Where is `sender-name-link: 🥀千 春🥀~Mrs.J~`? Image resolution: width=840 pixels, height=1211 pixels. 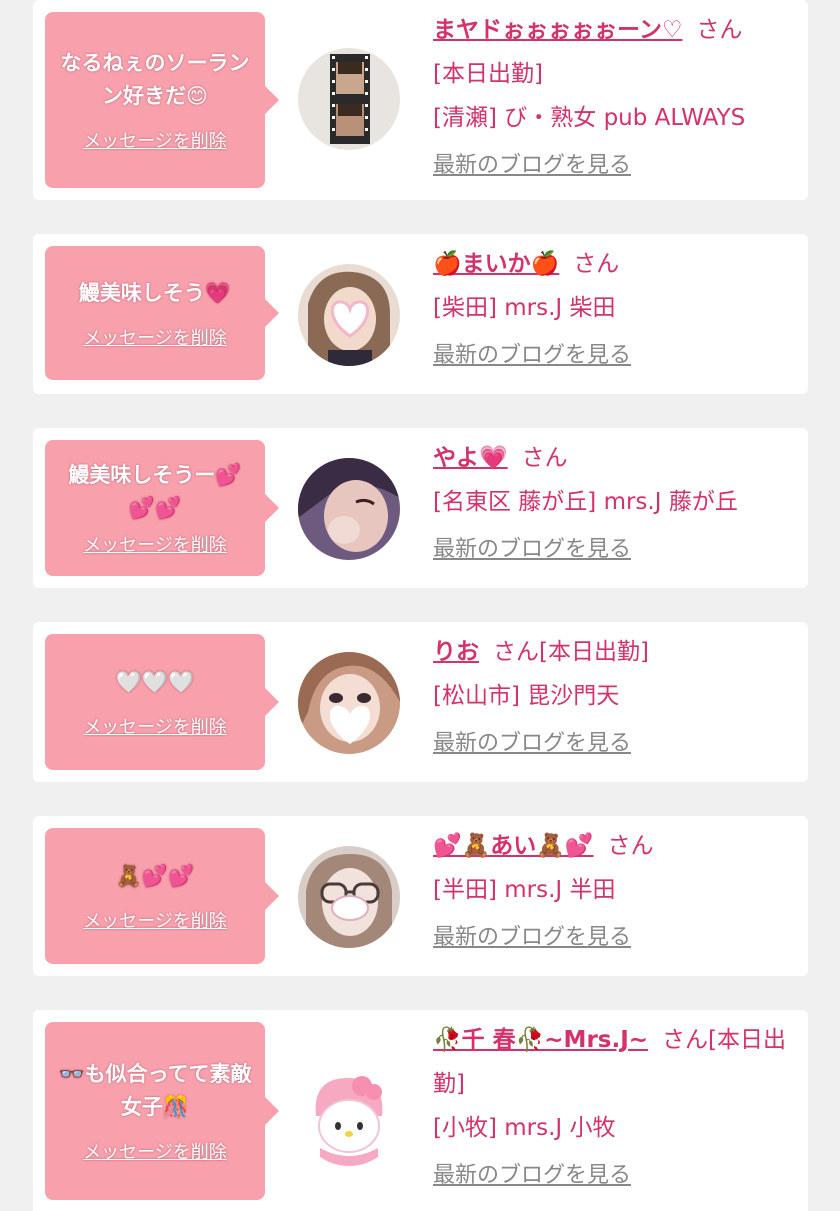 sender-name-link: 🥀千 春🥀~Mrs.J~ is located at coordinates (540, 1040).